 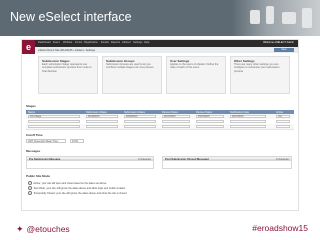 What do you see at coordinates (137, 42) in the screenshot?
I see `toolbar-item: Settings` at bounding box center [137, 42].